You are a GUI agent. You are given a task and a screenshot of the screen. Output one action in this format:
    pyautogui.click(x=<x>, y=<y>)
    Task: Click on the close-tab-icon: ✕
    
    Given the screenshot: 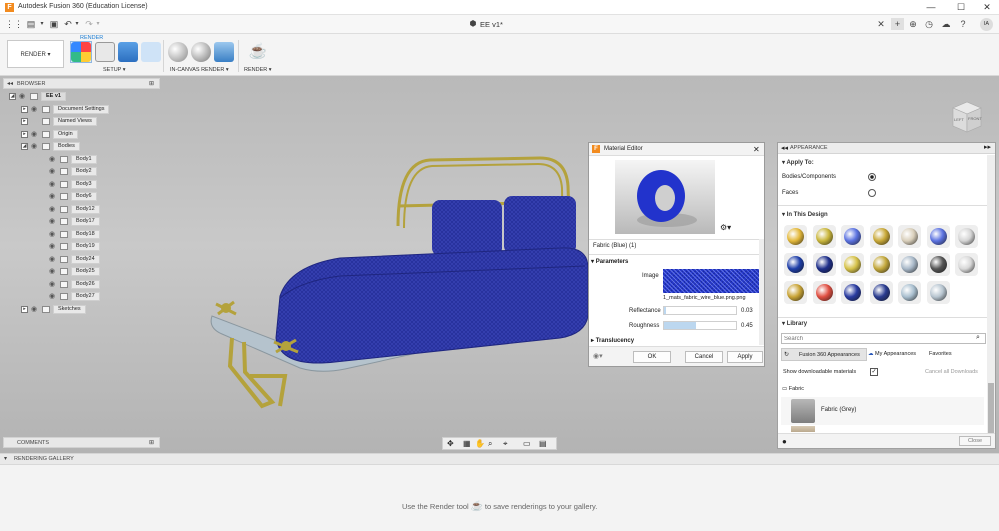 What is the action you would take?
    pyautogui.click(x=881, y=24)
    